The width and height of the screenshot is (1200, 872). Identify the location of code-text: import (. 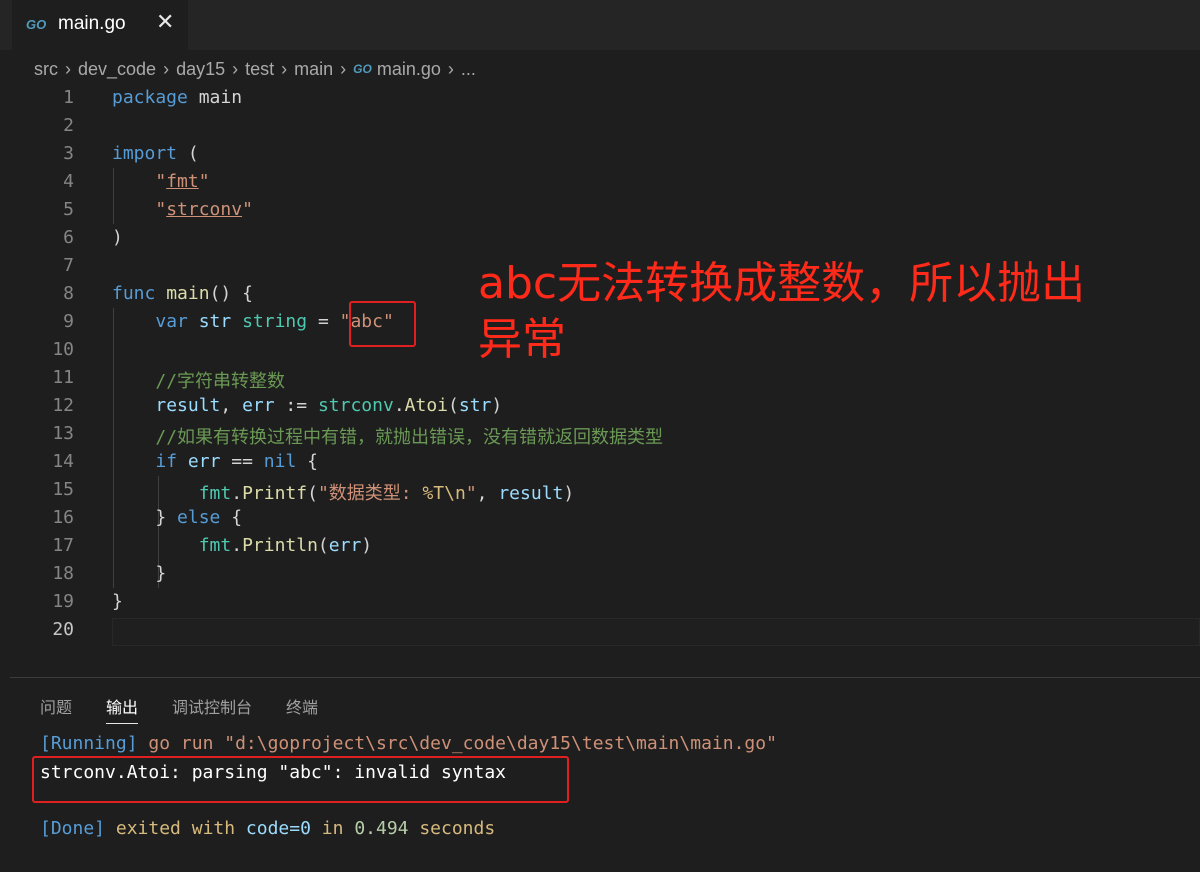
(155, 153).